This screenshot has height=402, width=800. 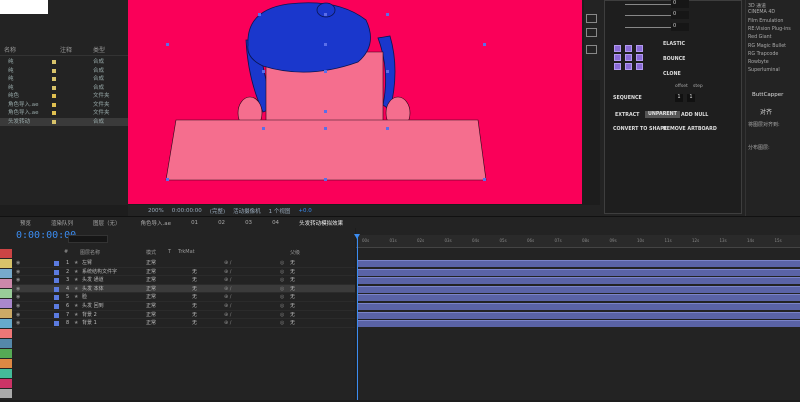 What do you see at coordinates (617, 57) in the screenshot?
I see `anchor-ml` at bounding box center [617, 57].